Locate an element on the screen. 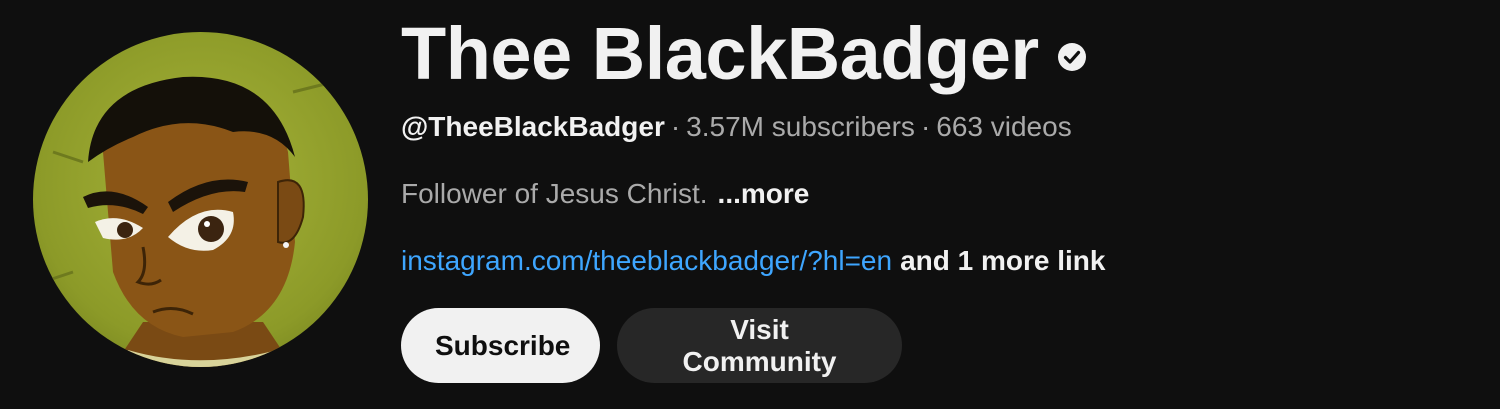 The height and width of the screenshot is (409, 1500). subscriber-count: 3.57M subscribers is located at coordinates (800, 126).